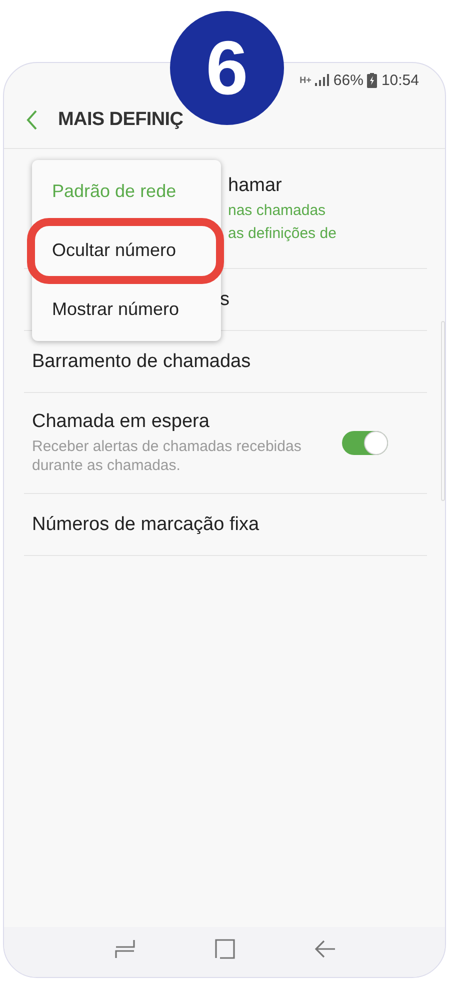  I want to click on home-icon, so click(225, 949).